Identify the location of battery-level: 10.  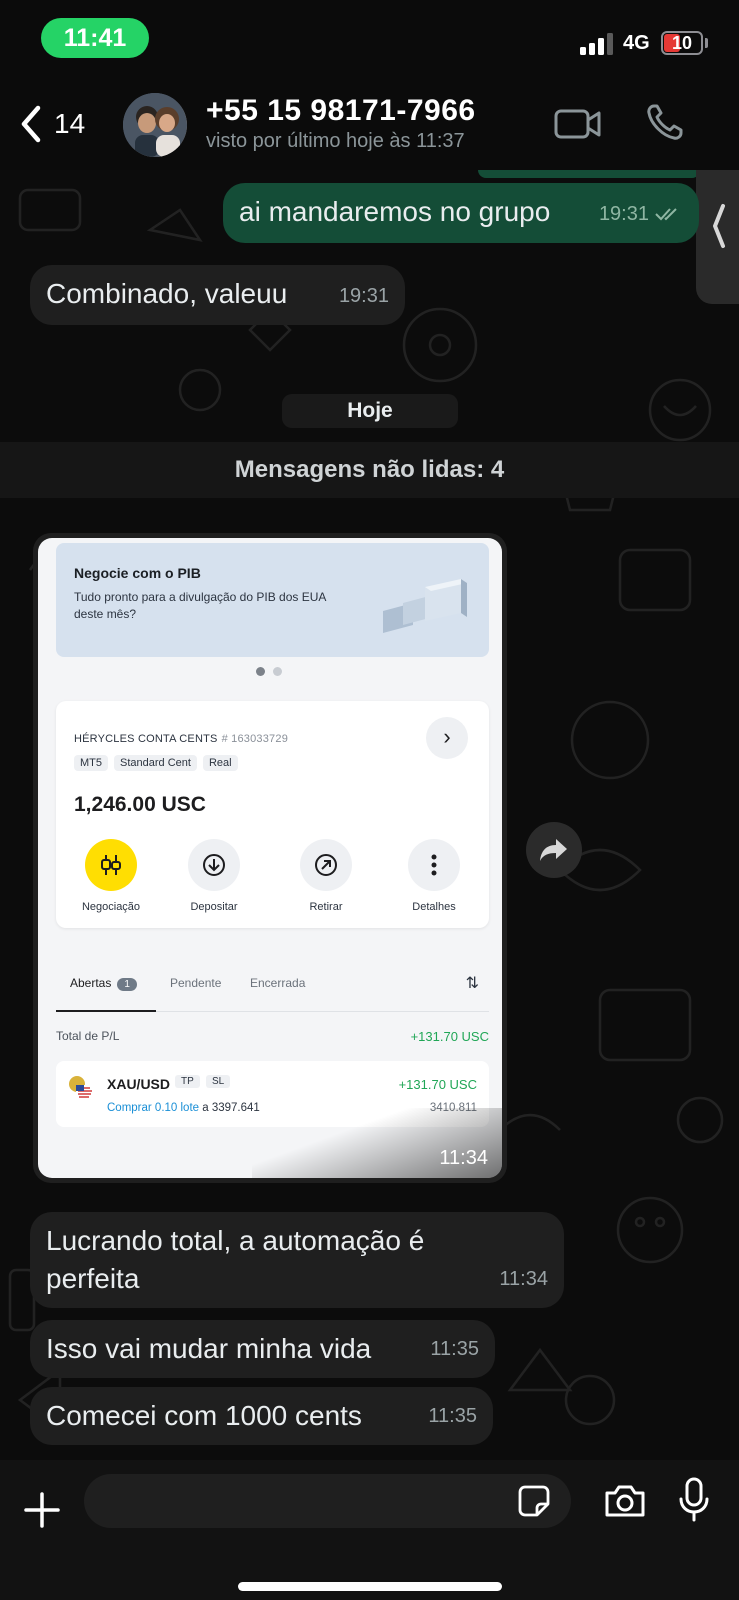
(682, 43).